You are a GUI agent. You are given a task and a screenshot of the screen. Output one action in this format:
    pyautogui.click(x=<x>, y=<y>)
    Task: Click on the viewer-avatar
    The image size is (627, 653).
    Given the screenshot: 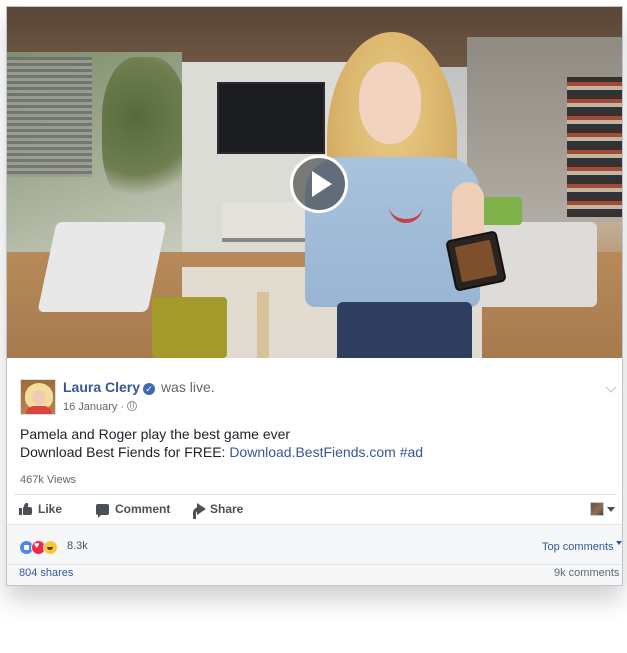 What is the action you would take?
    pyautogui.click(x=597, y=509)
    